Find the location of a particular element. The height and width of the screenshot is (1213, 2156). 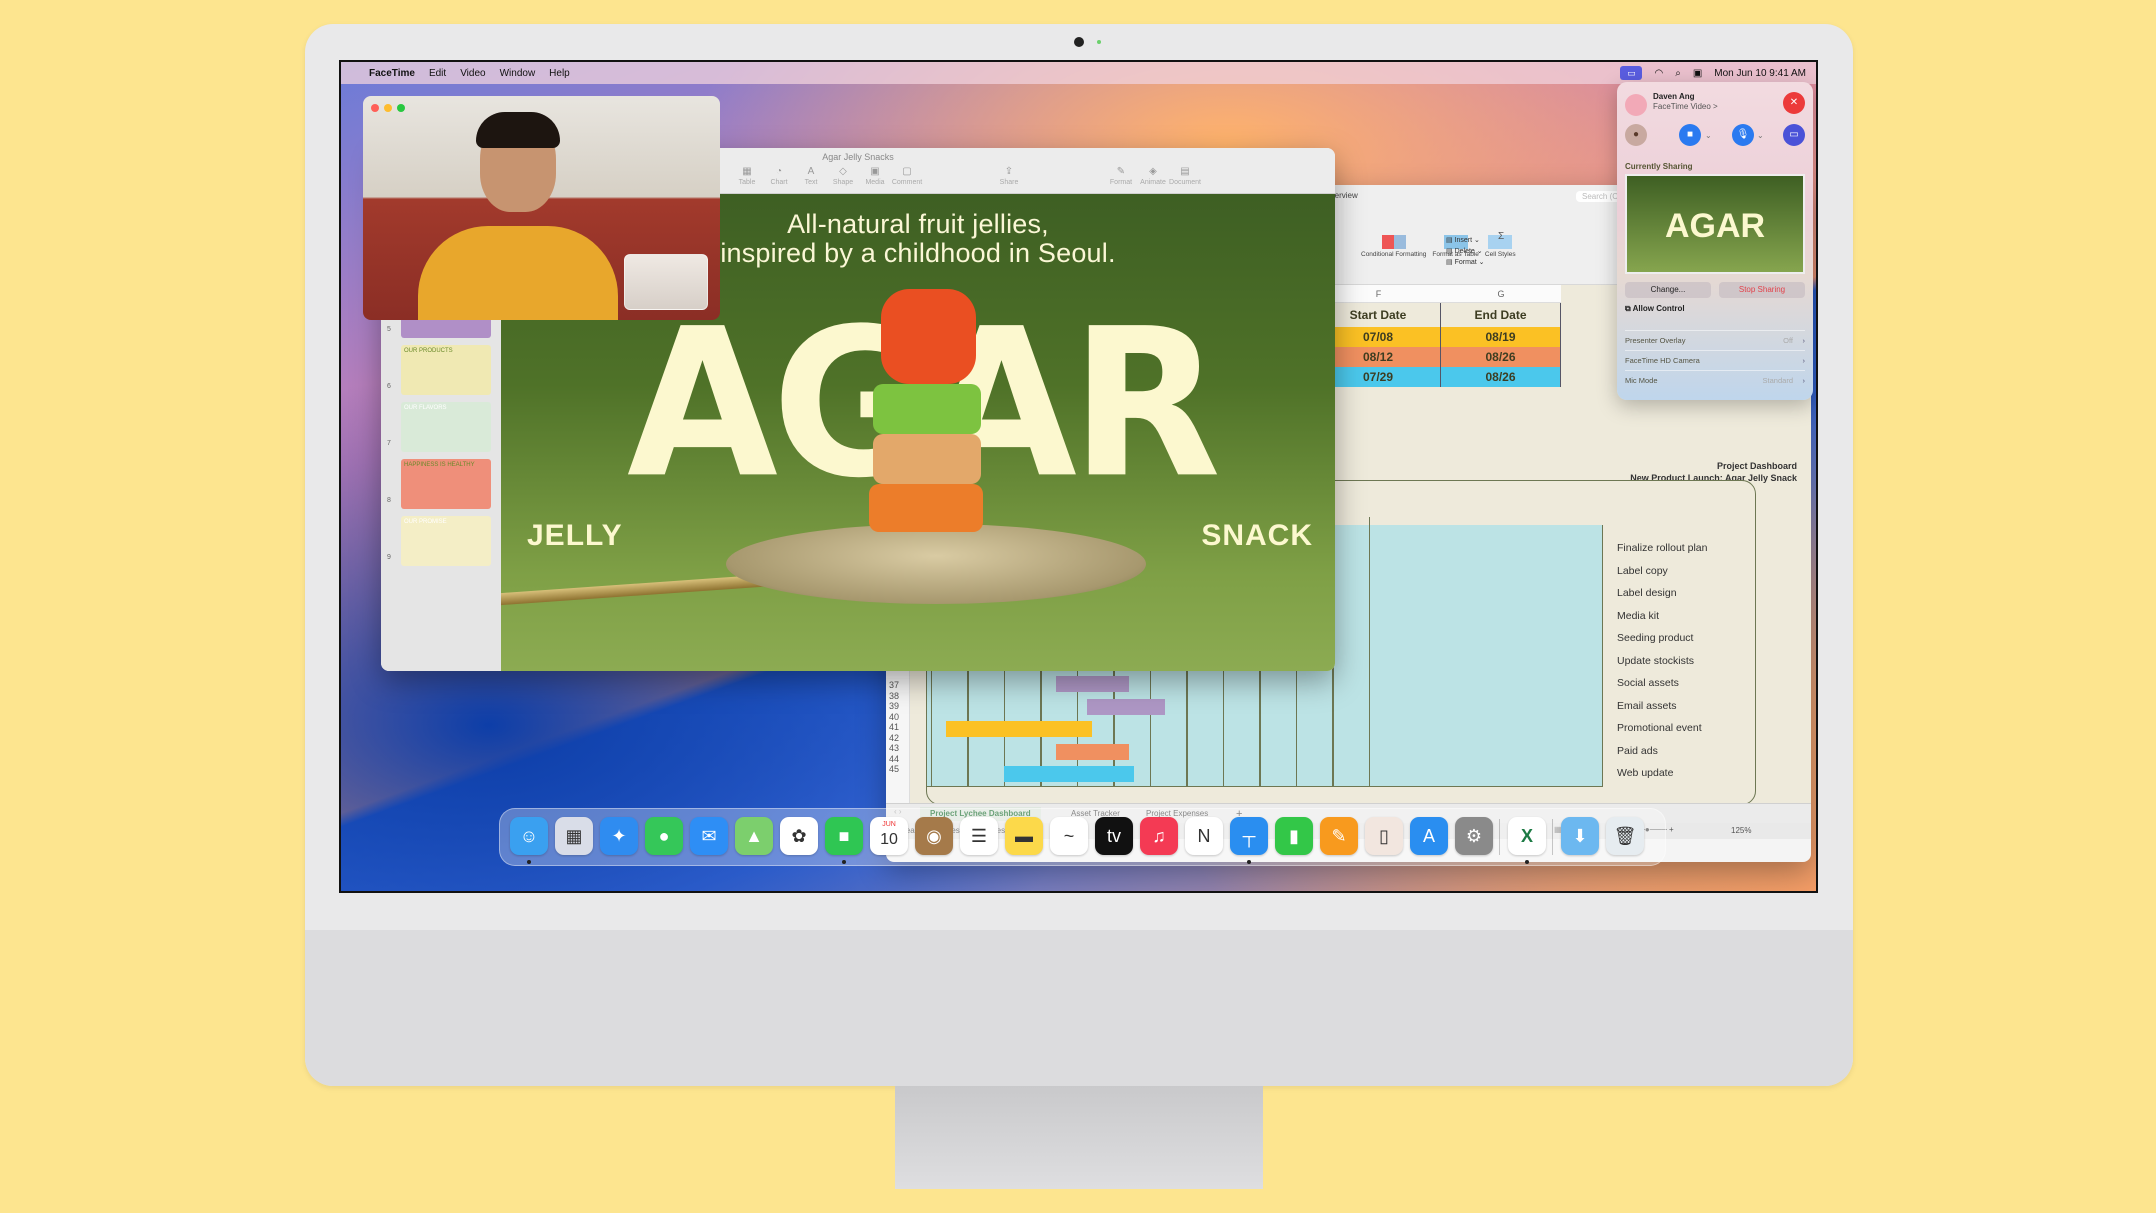

dock-launchpad-icon: ▦ is located at coordinates (574, 836).